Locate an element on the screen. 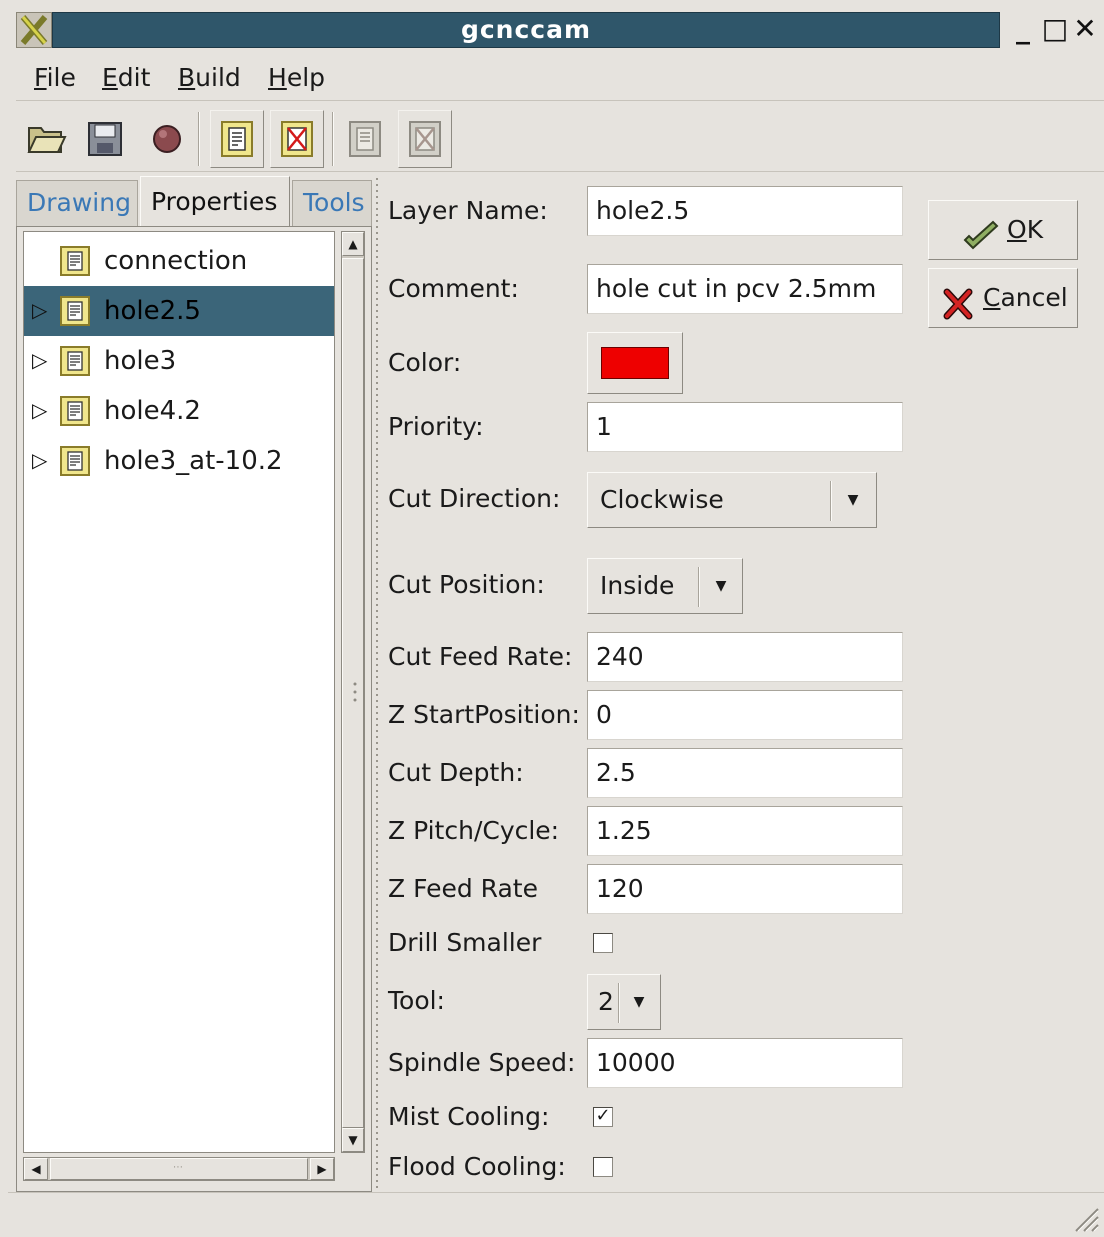  priority-input: 1 is located at coordinates (745, 427).